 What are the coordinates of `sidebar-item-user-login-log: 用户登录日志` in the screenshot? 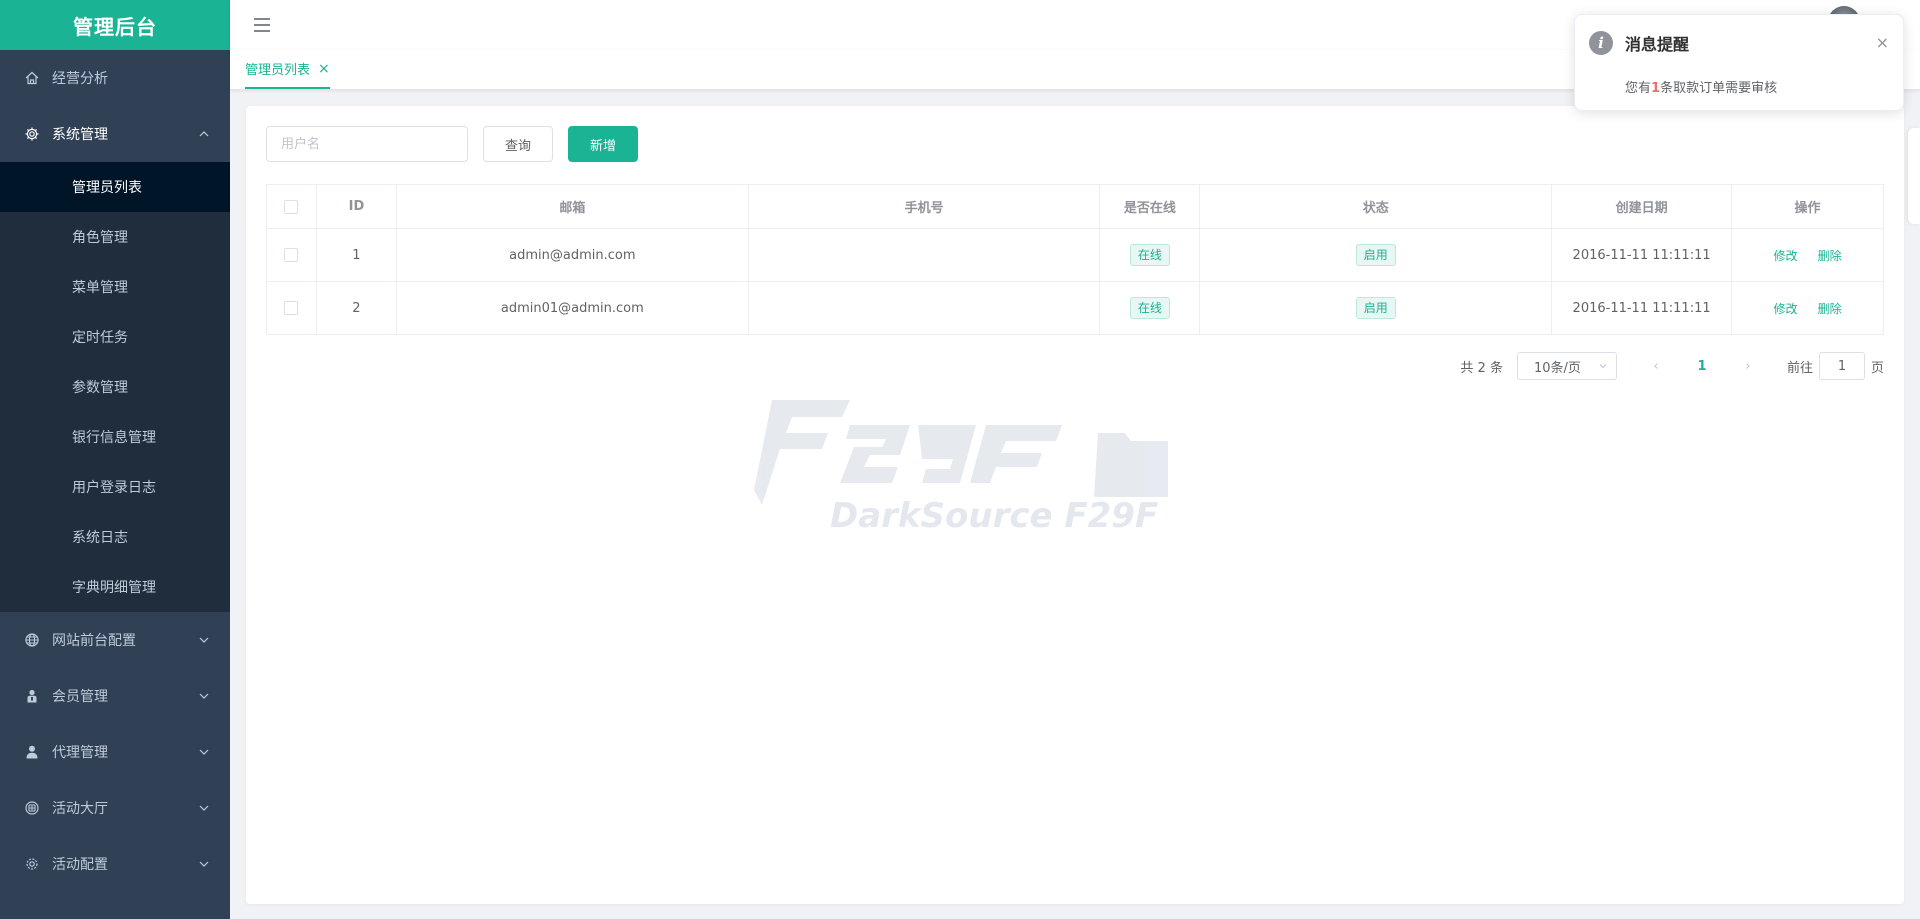 It's located at (115, 487).